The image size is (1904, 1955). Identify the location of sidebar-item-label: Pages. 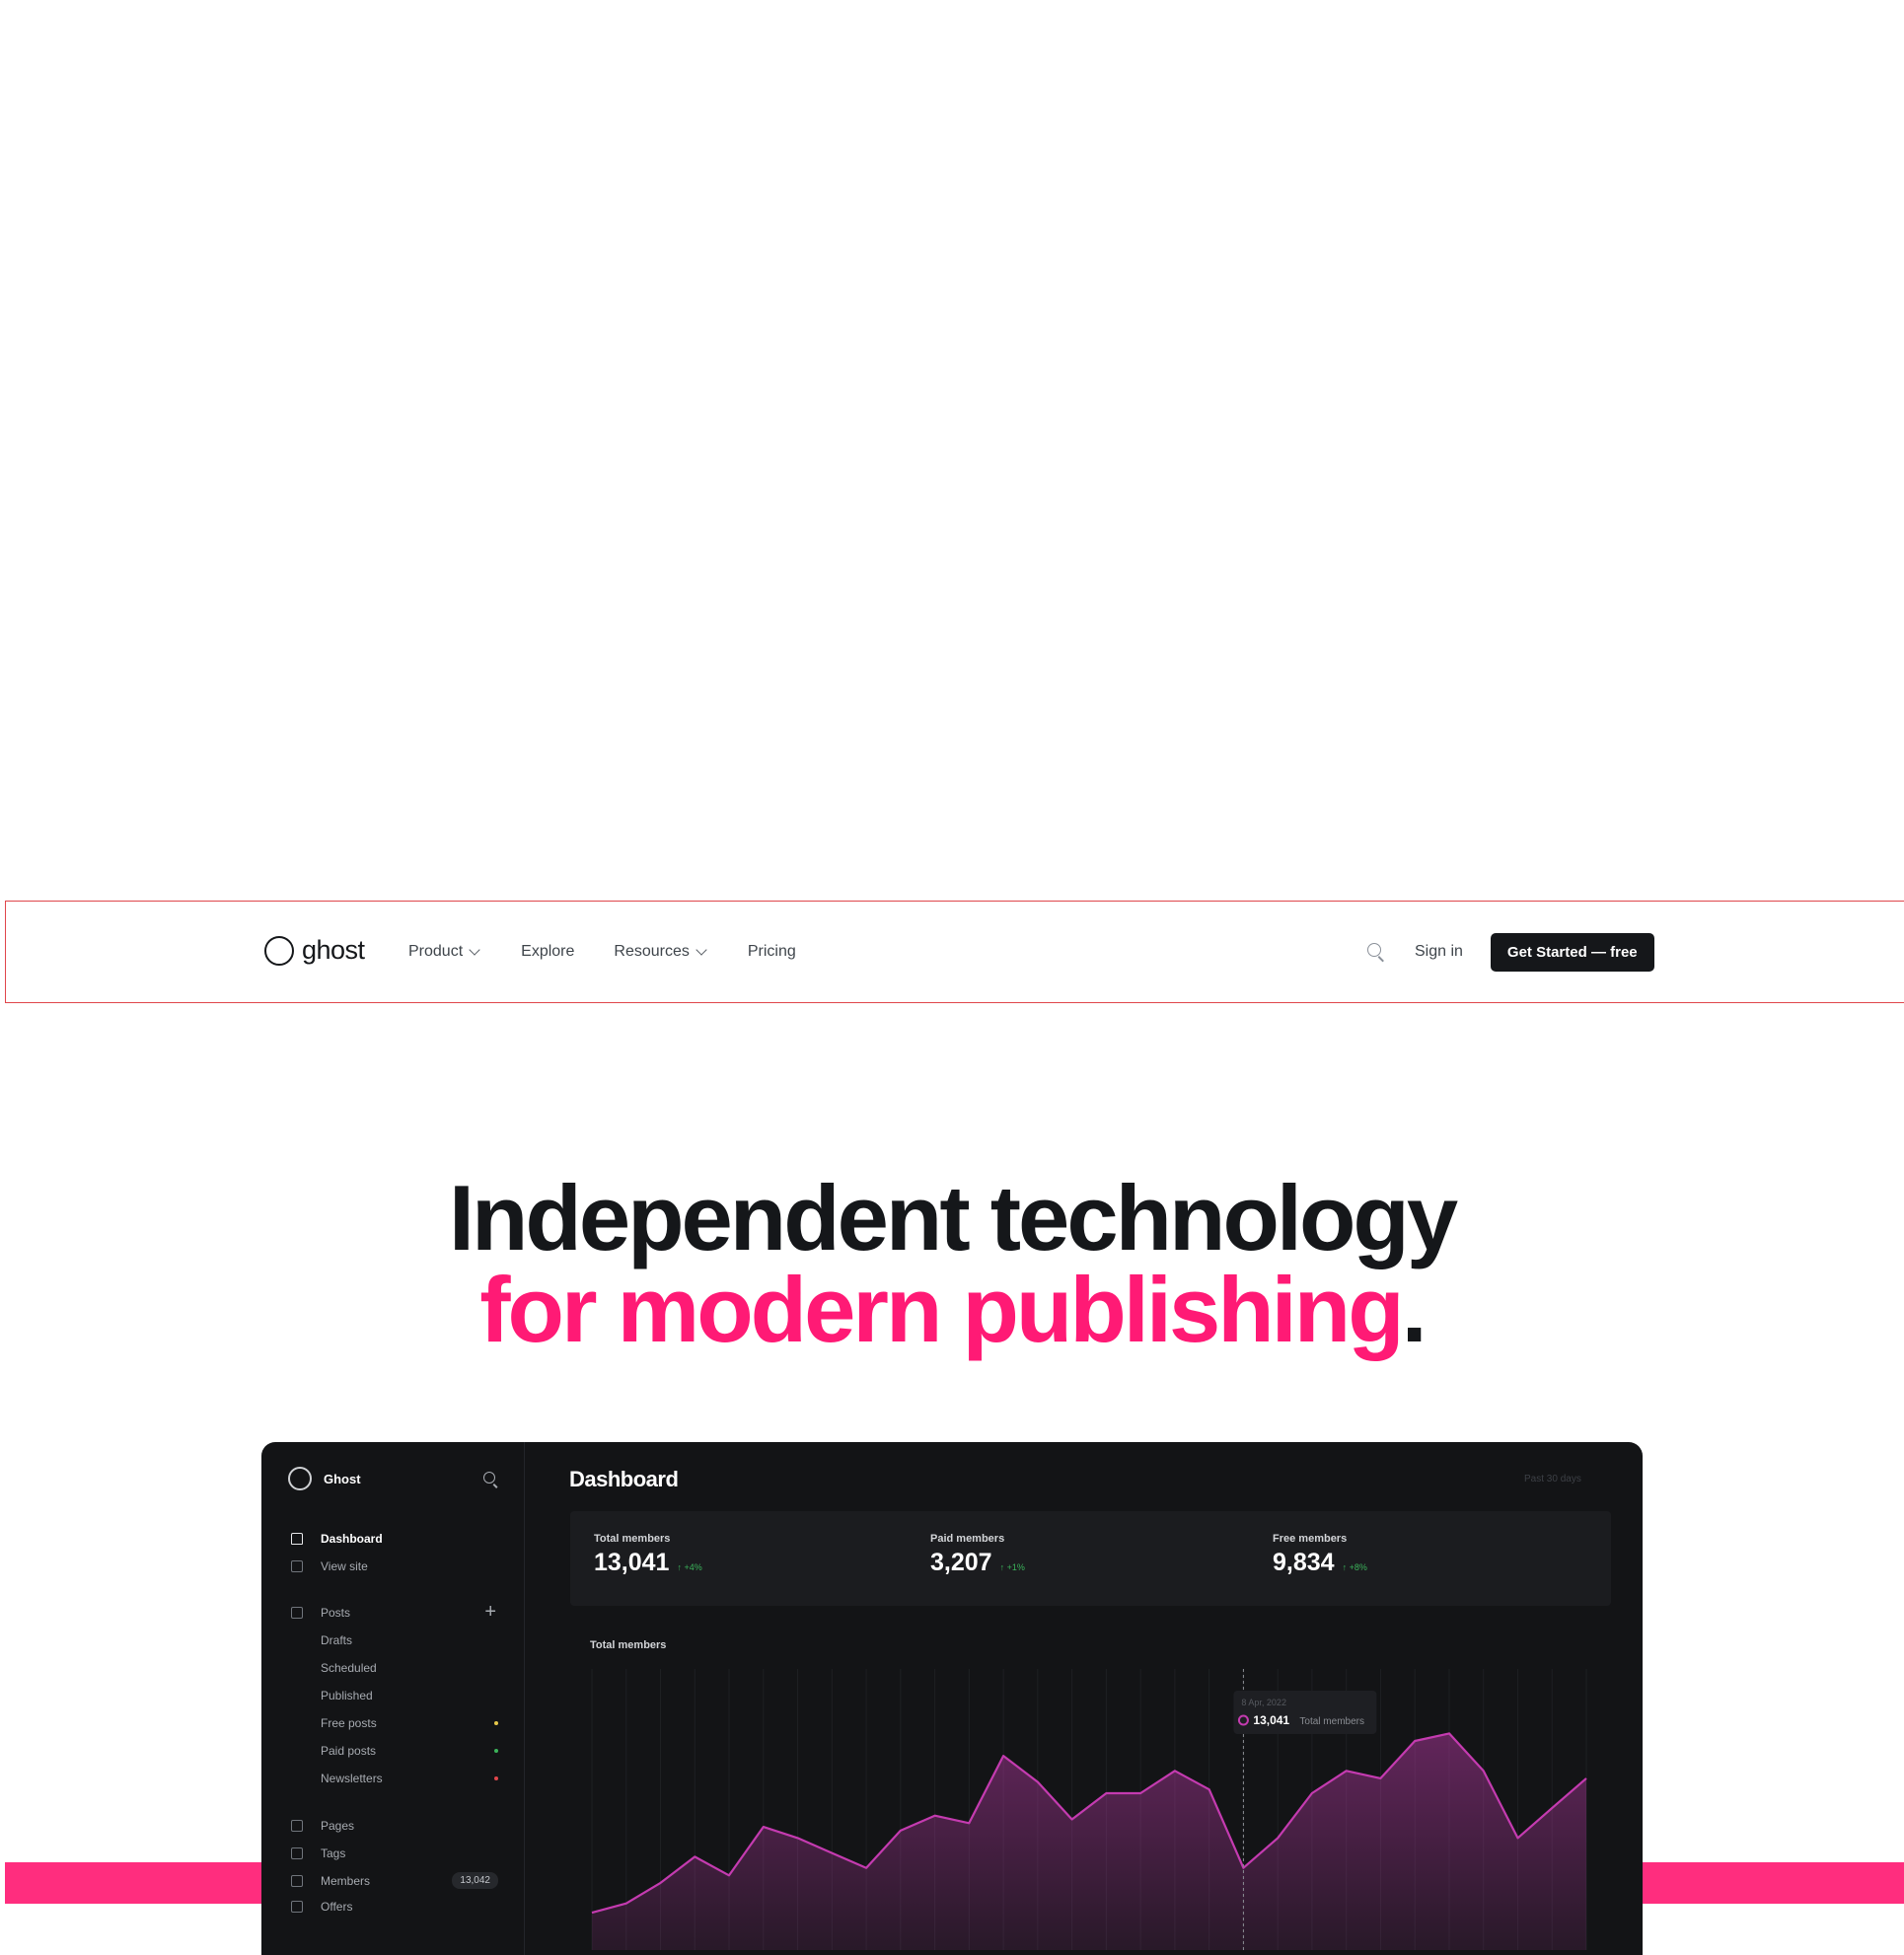
(338, 1826).